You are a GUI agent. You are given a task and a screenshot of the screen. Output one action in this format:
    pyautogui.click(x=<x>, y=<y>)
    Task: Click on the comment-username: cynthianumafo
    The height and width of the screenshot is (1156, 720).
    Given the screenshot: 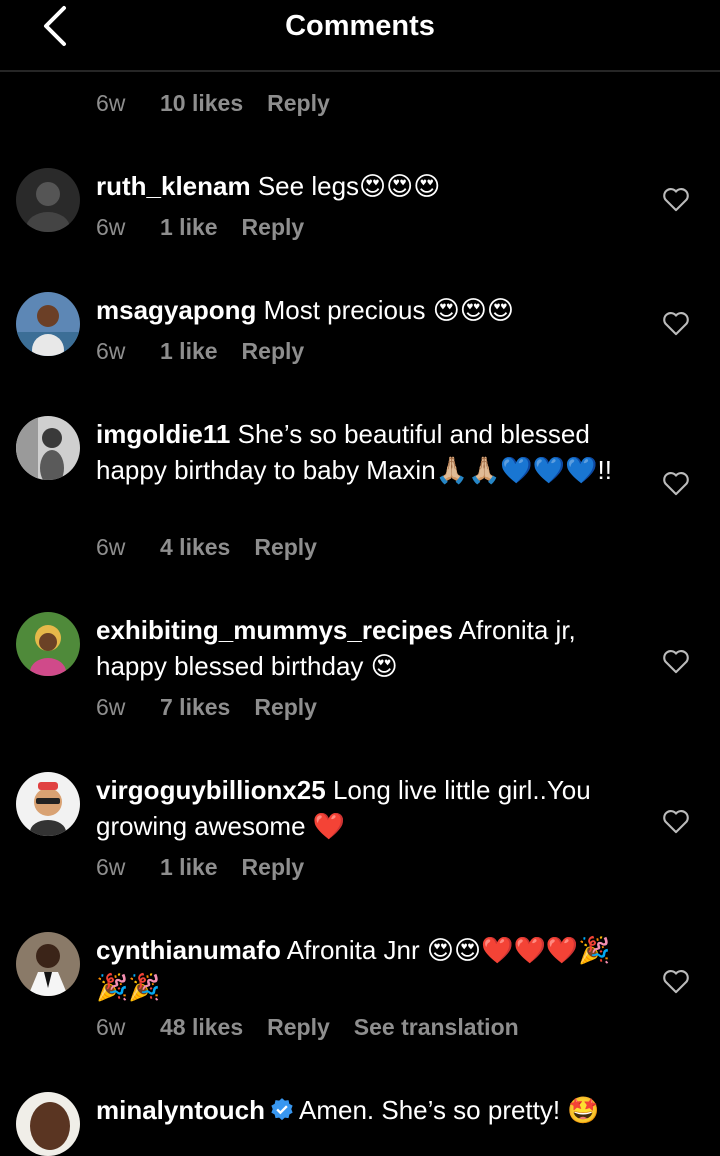 What is the action you would take?
    pyautogui.click(x=188, y=950)
    